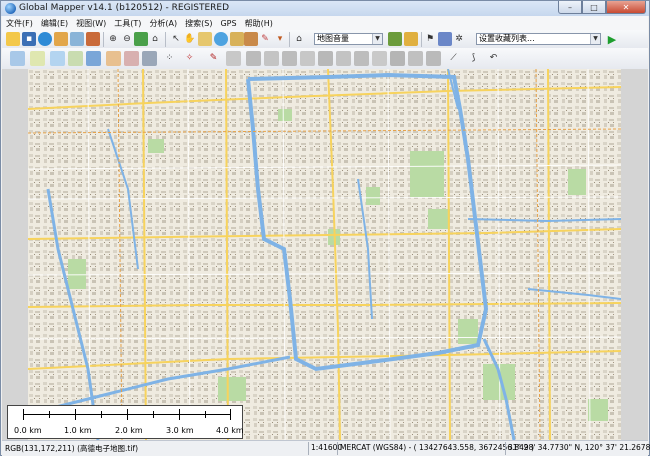 This screenshot has width=650, height=456. Describe the element at coordinates (228, 23) in the screenshot. I see `menu-gps: GPS` at that location.